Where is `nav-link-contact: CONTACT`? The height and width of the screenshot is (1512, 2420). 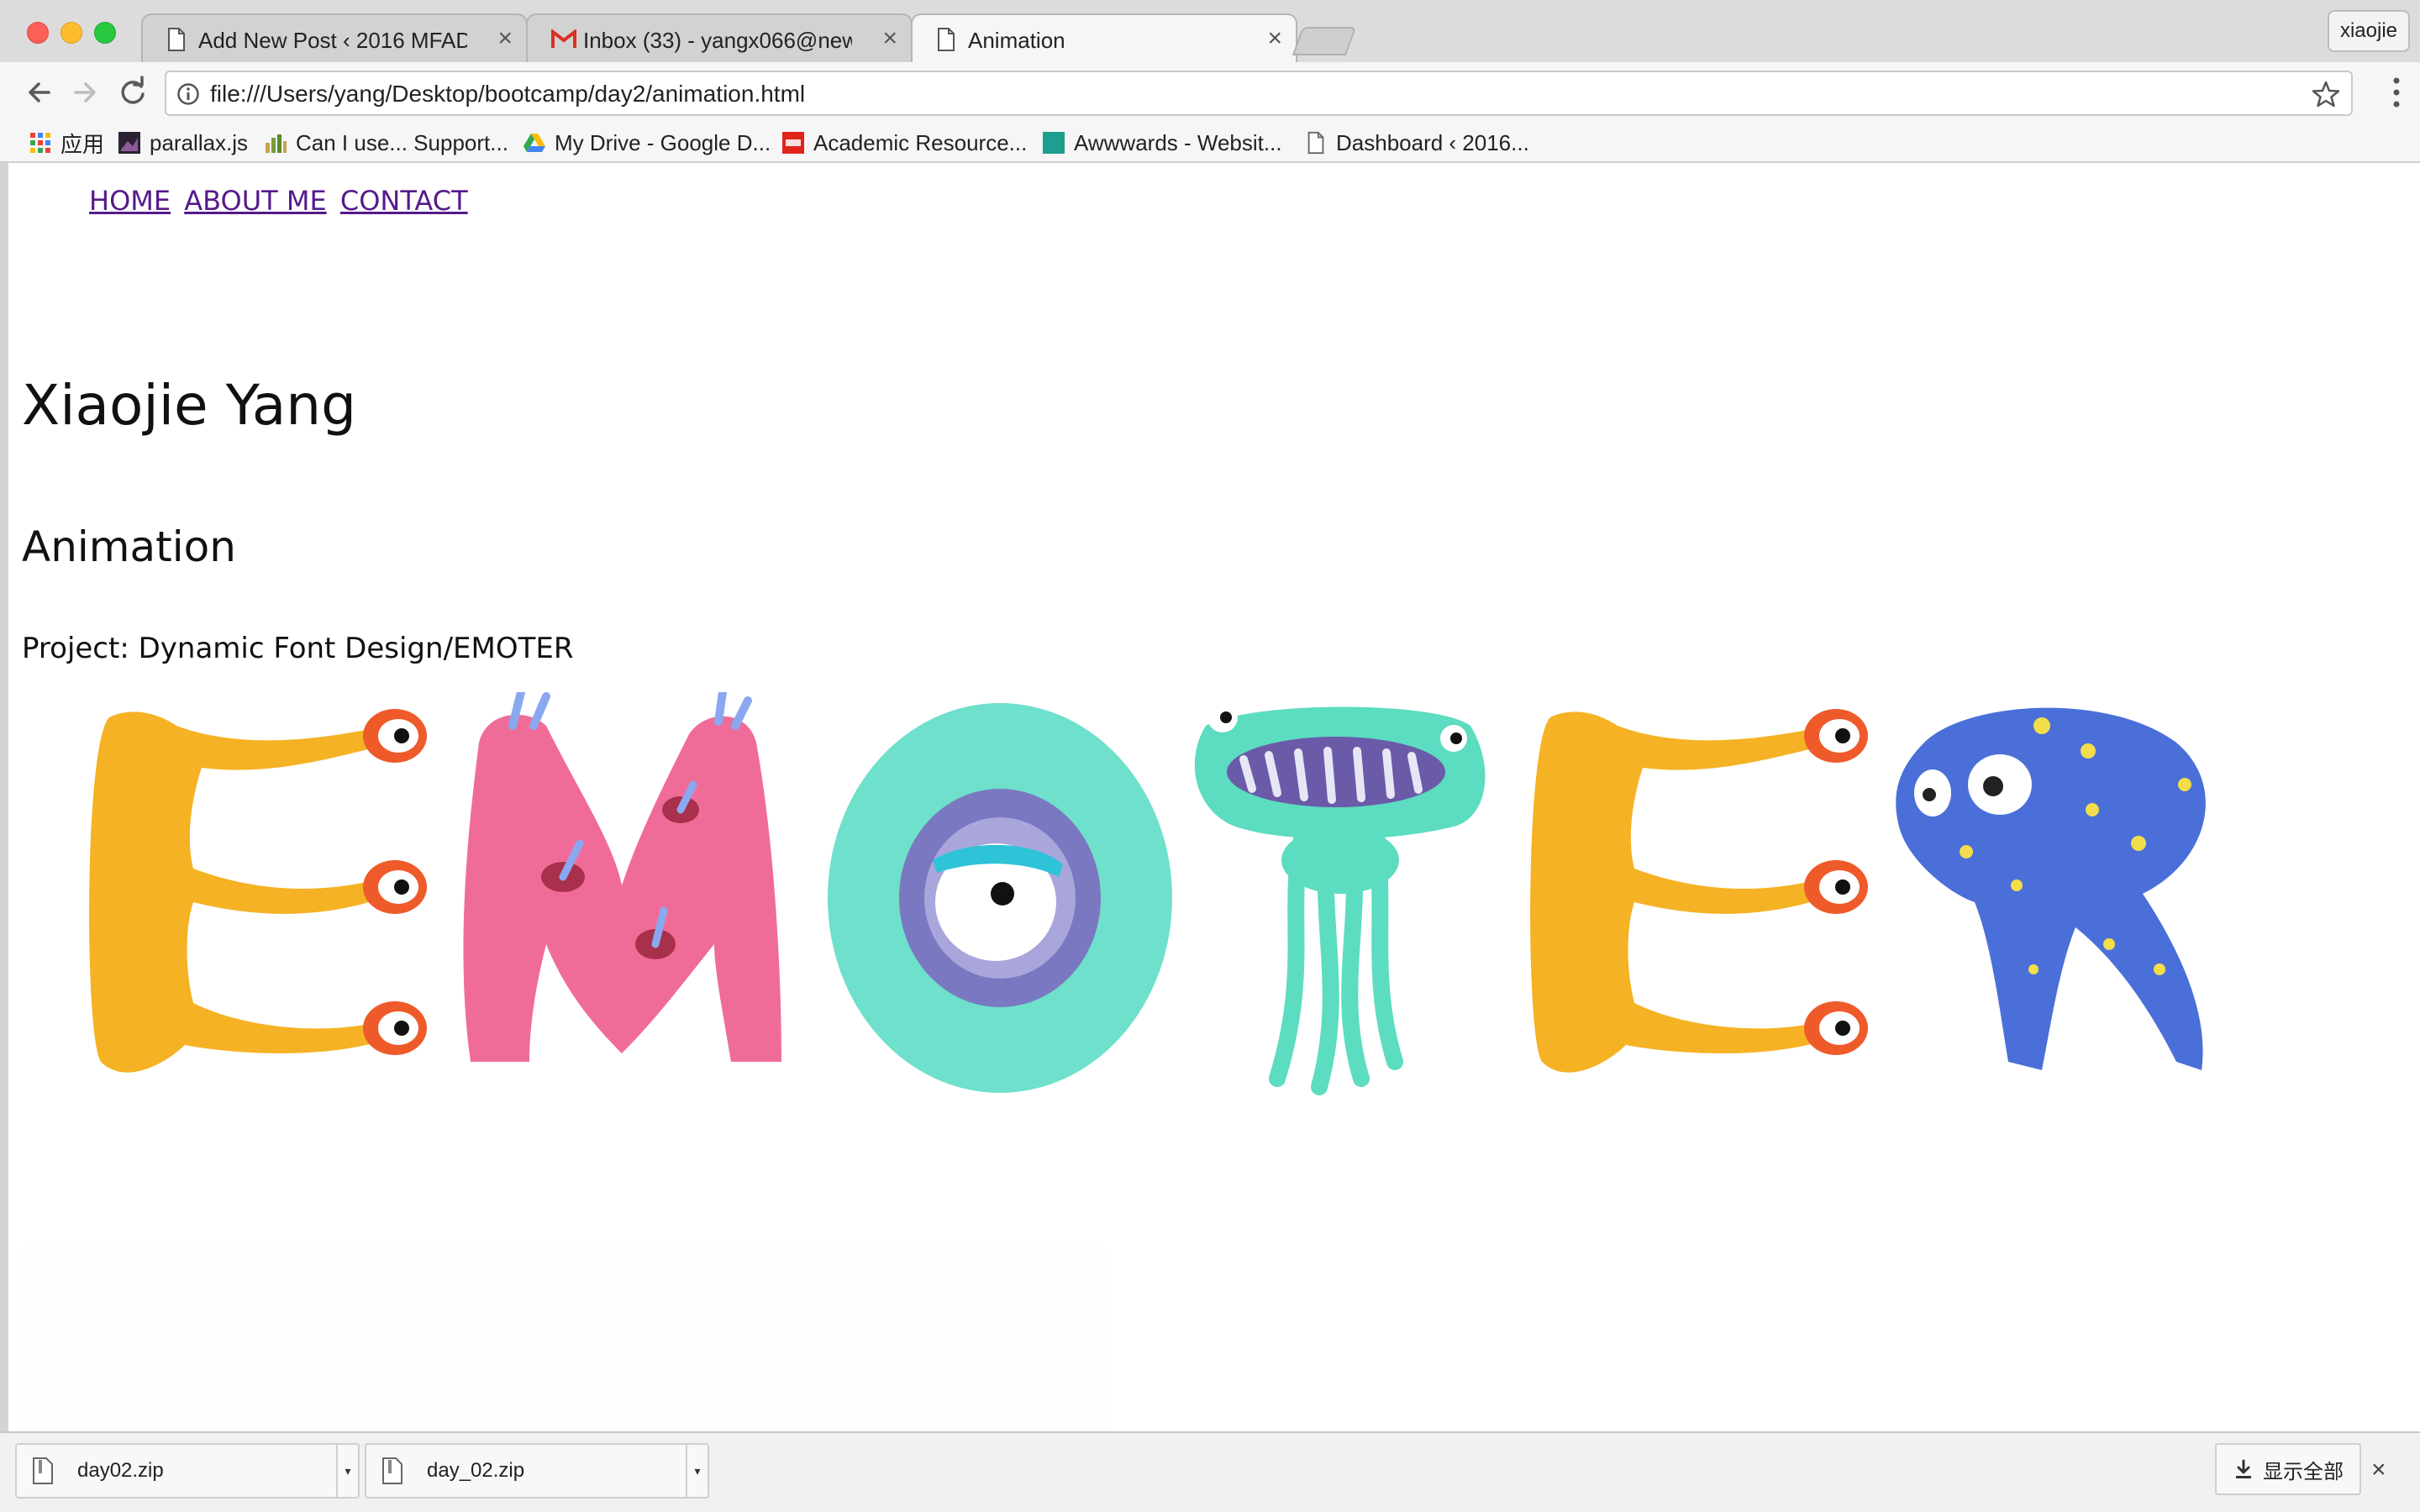 nav-link-contact: CONTACT is located at coordinates (404, 201).